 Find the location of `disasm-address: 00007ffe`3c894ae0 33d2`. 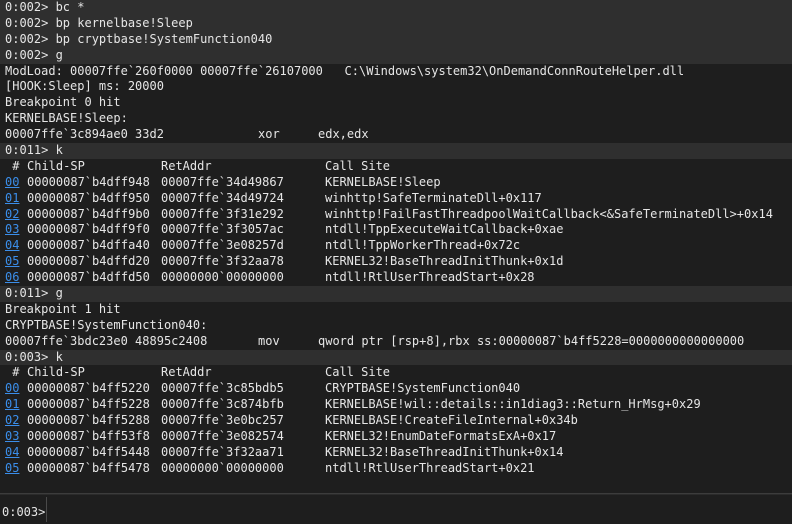

disasm-address: 00007ffe`3c894ae0 33d2 is located at coordinates (84, 134).